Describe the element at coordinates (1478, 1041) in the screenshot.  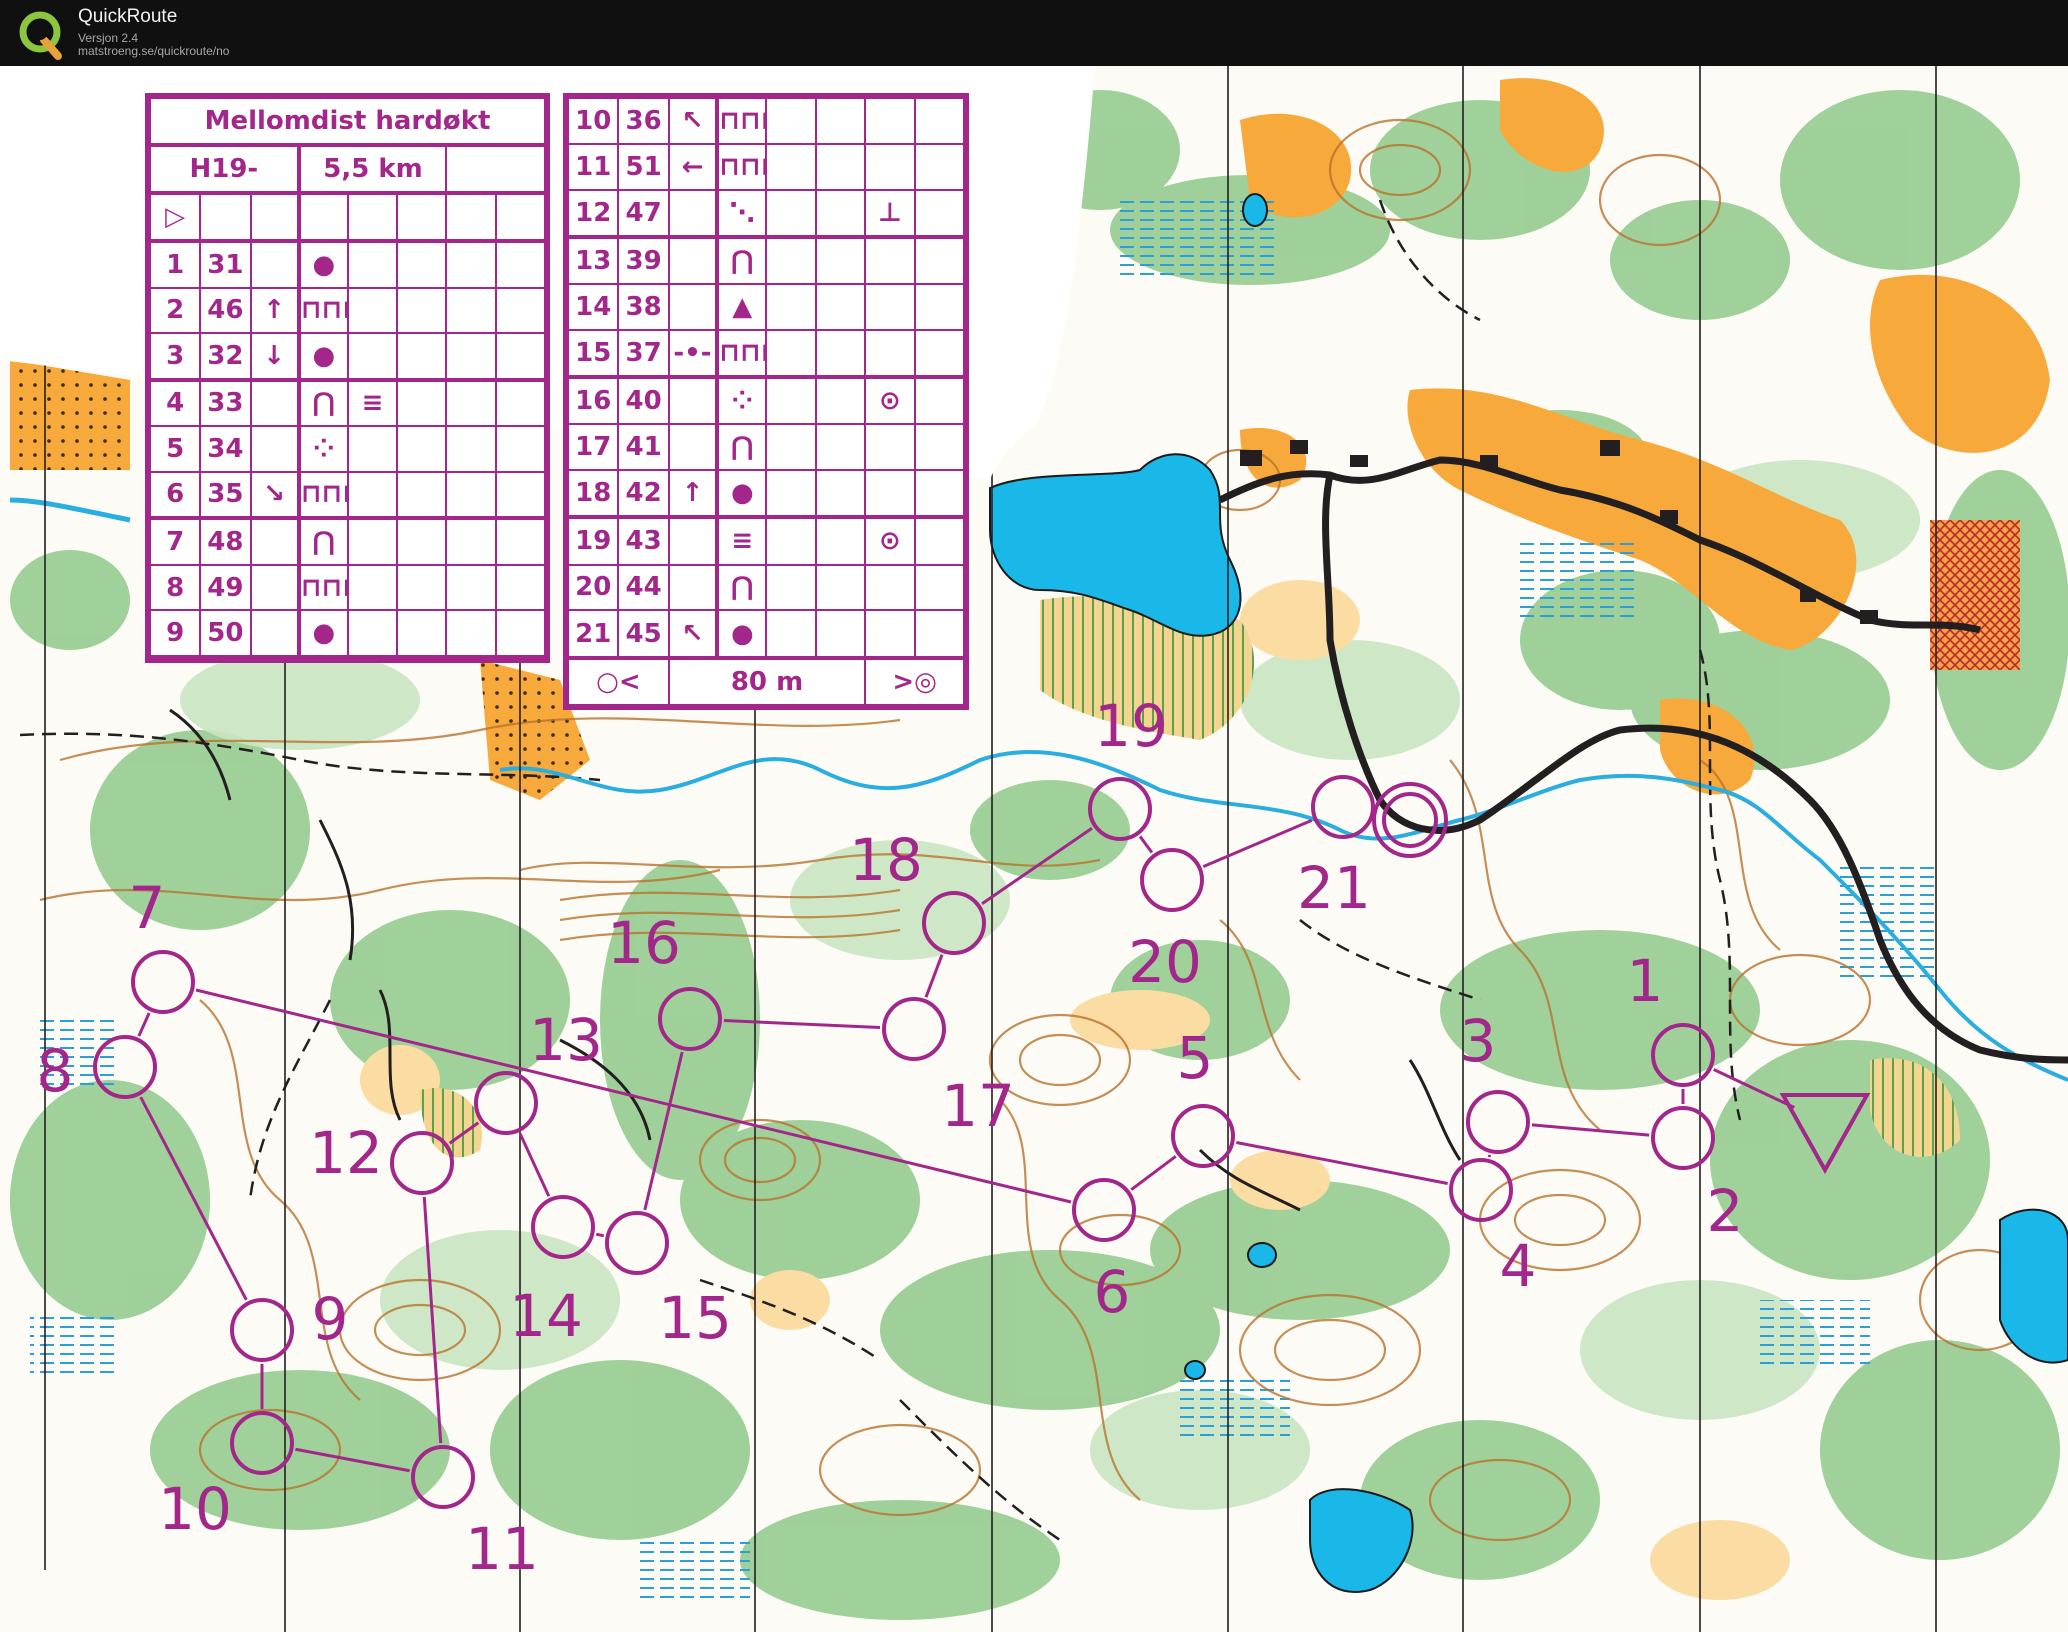
I see `control-number-label: 3` at that location.